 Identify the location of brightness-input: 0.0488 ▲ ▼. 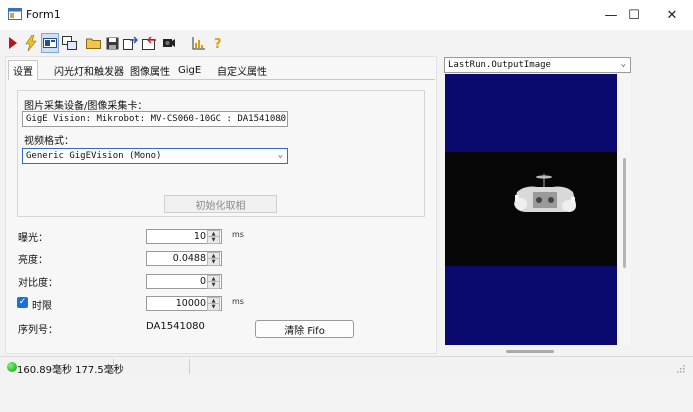
(184, 258).